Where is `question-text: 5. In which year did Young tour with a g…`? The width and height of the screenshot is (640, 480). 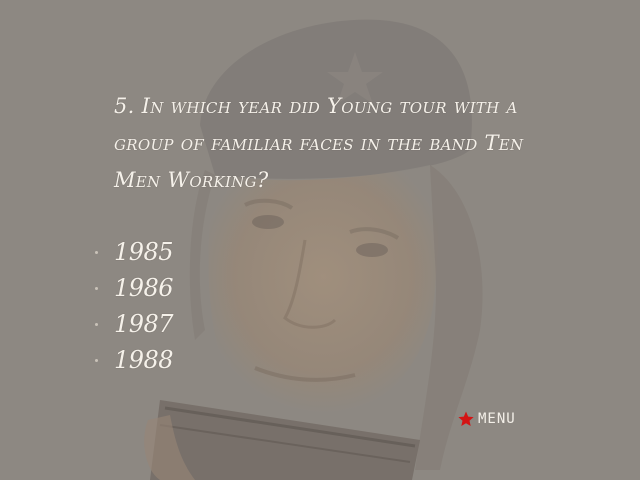 question-text: 5. In which year did Young tour with a g… is located at coordinates (319, 143).